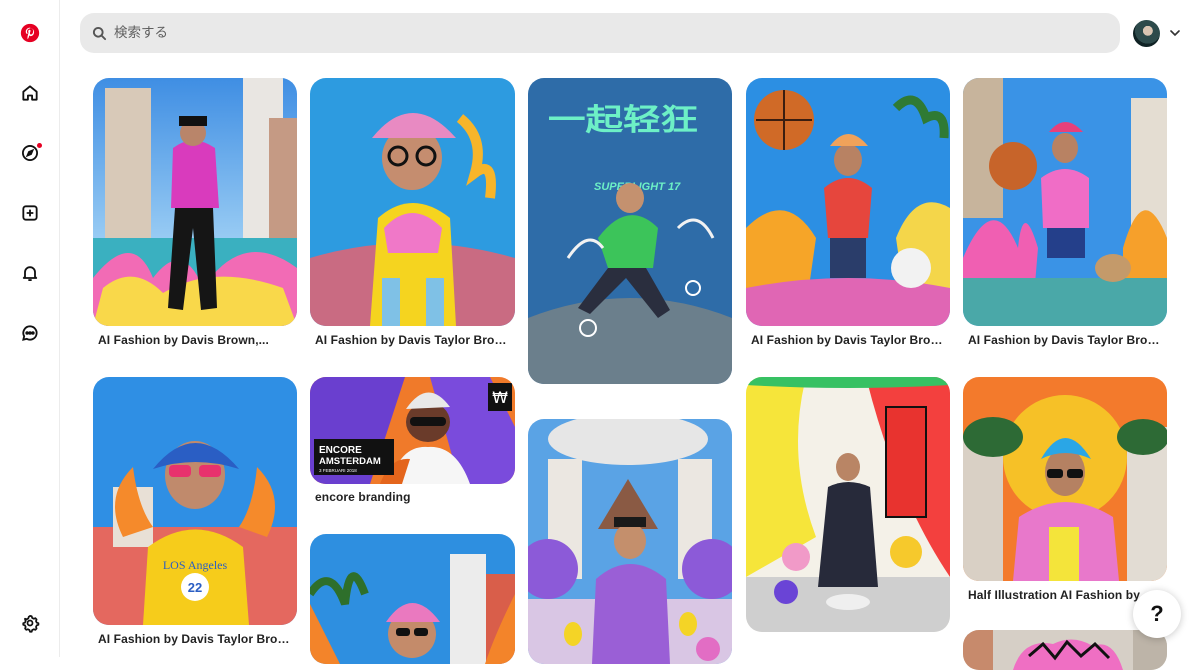 This screenshot has width=1200, height=670. Describe the element at coordinates (340, 450) in the screenshot. I see `encore-line1: ENCORE` at that location.